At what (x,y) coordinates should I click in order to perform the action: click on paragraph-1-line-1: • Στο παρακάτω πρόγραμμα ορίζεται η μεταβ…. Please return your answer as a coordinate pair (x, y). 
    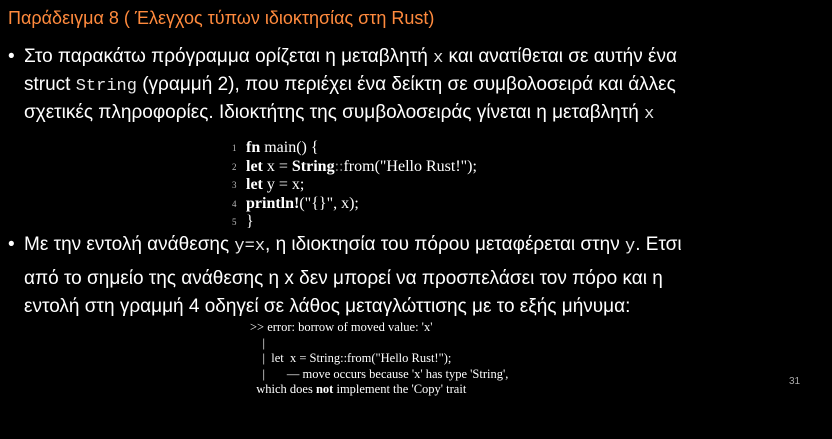
    Looking at the image, I should click on (342, 58).